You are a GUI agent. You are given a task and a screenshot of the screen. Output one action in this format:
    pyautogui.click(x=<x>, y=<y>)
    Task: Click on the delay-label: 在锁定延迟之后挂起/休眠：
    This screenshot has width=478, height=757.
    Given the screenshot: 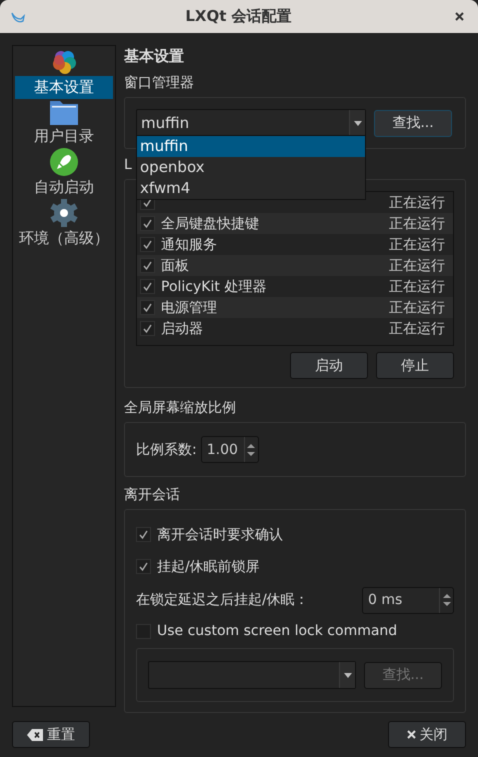 What is the action you would take?
    pyautogui.click(x=222, y=600)
    